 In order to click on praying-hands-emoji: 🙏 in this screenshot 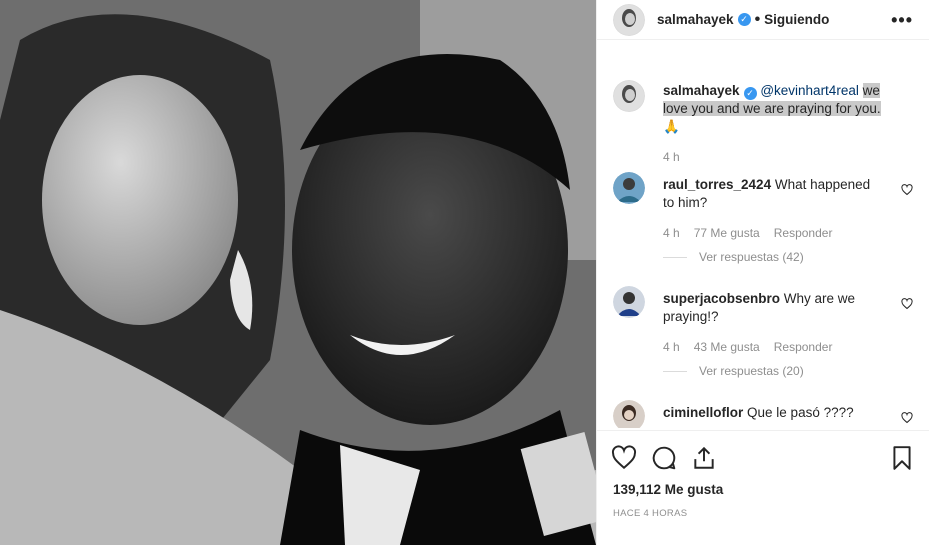, I will do `click(671, 126)`.